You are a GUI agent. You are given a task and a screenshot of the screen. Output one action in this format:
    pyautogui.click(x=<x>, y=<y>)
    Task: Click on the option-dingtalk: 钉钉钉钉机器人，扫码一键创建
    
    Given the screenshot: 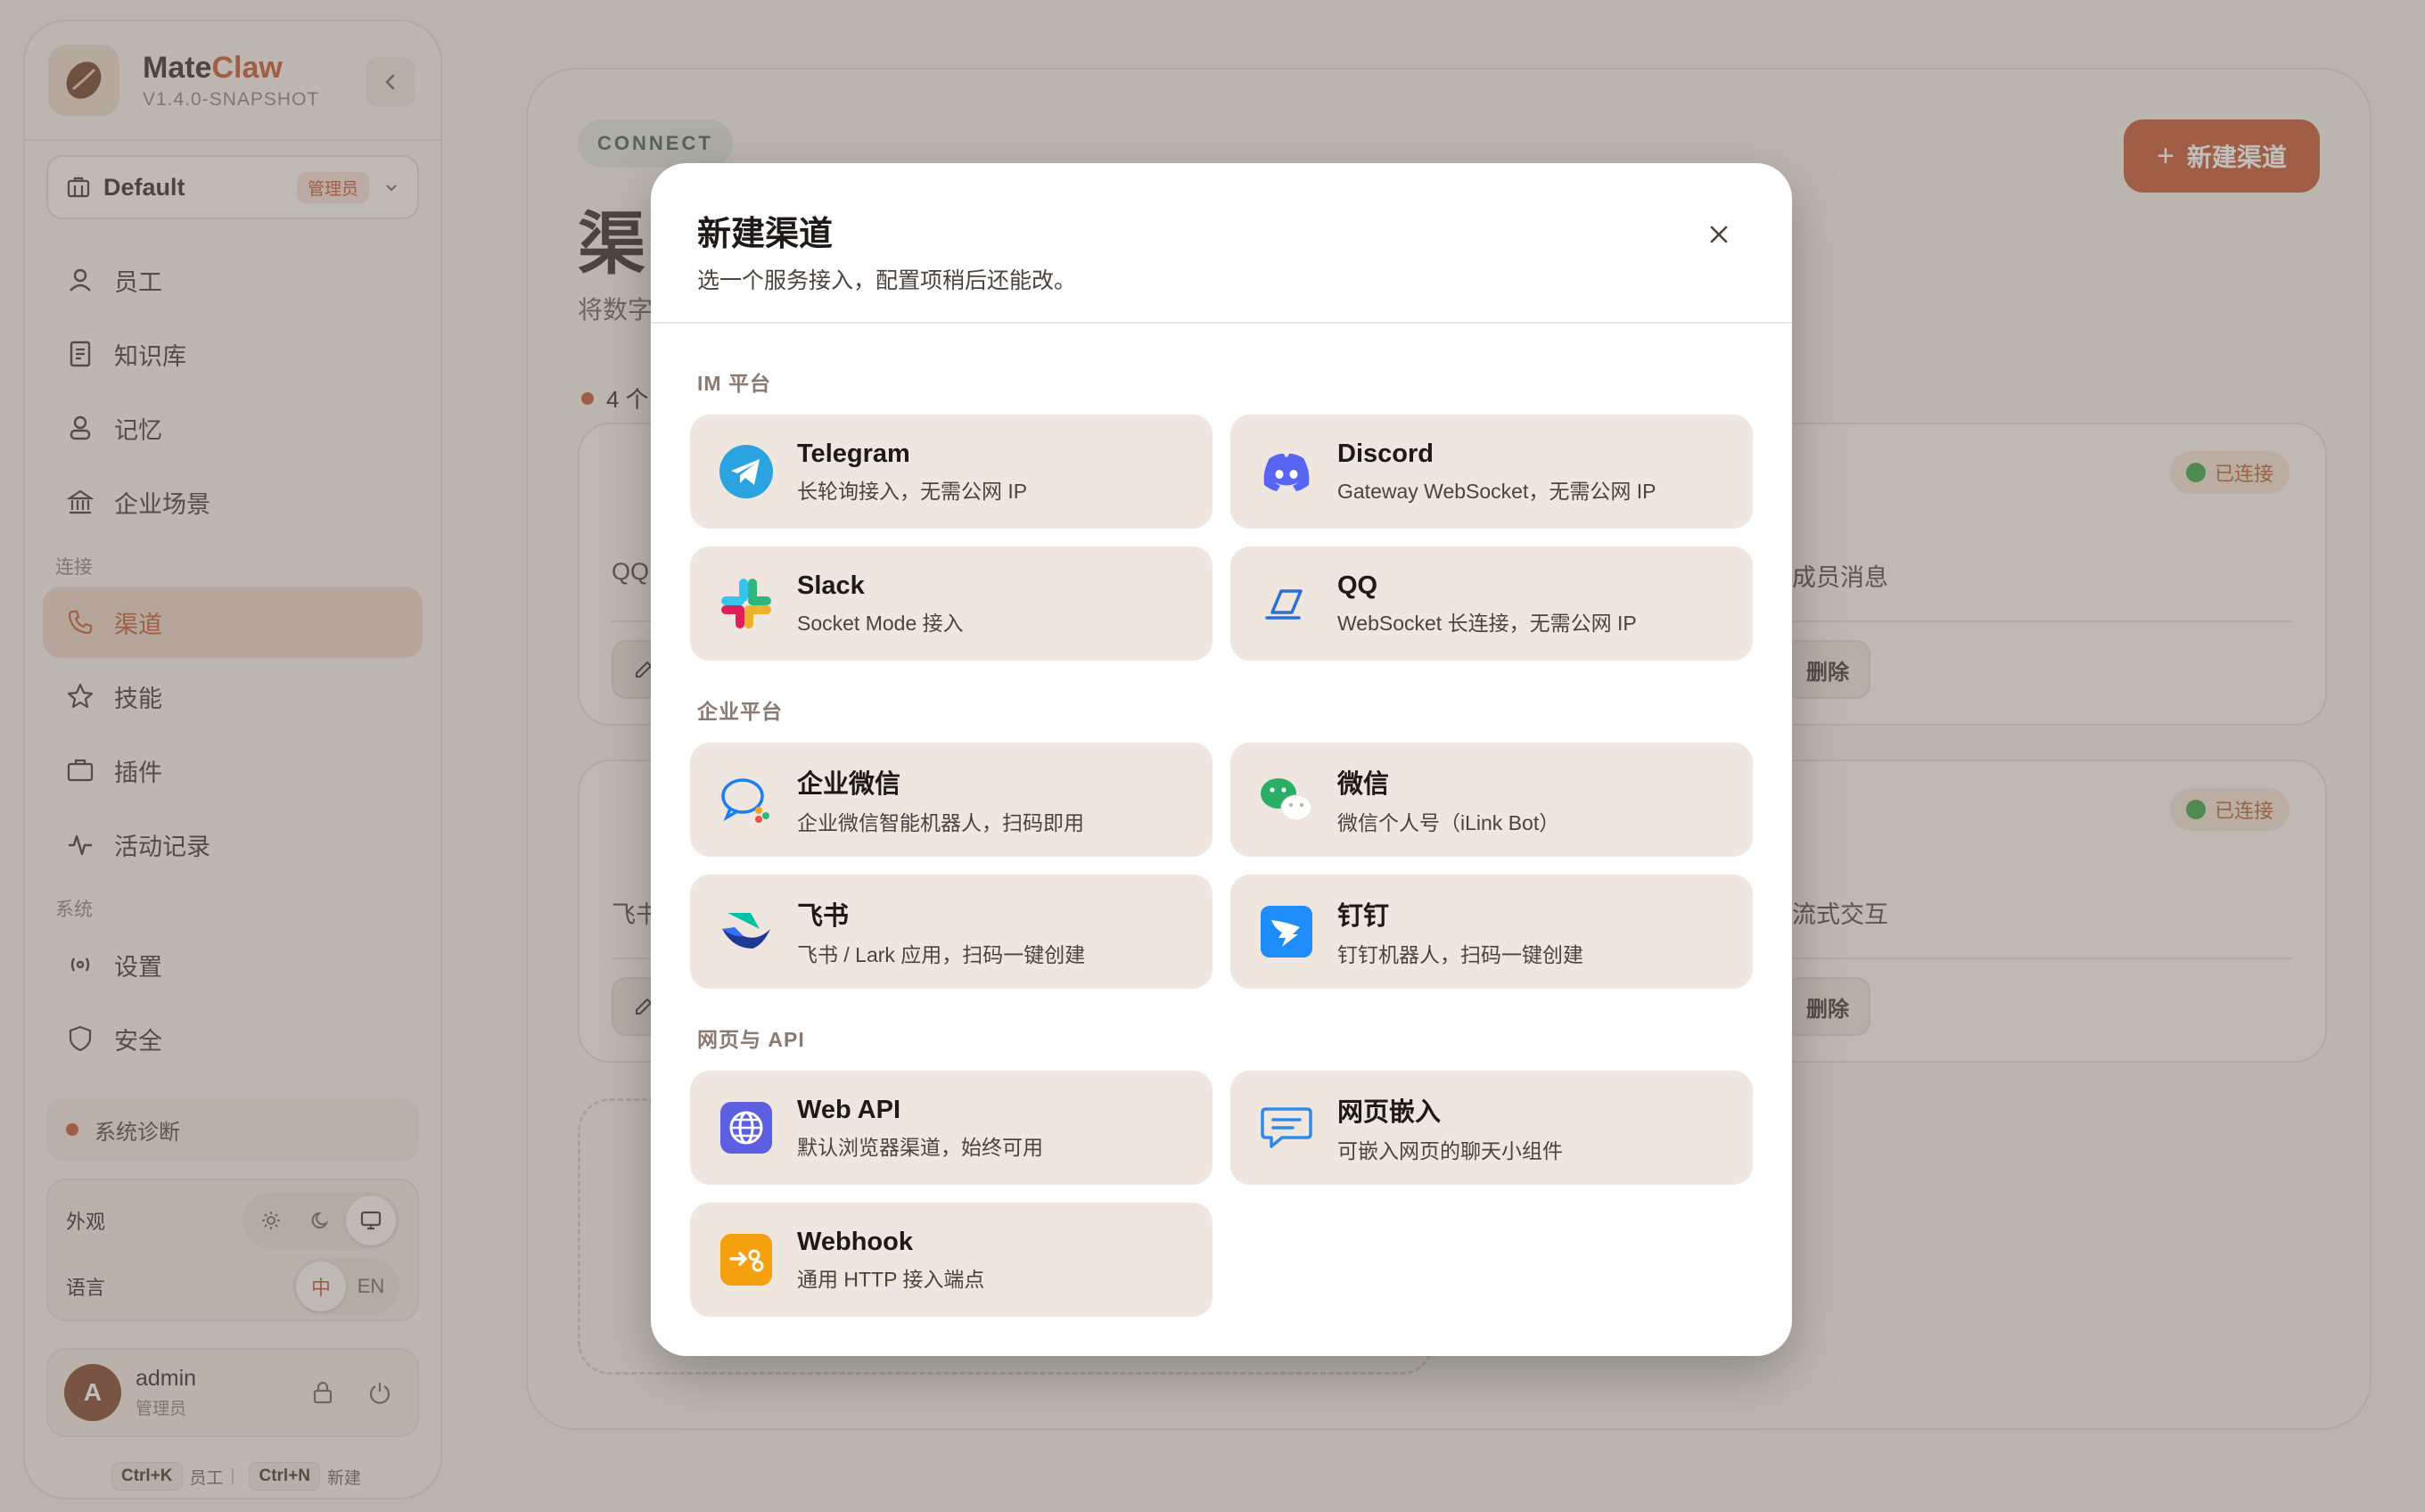 What is the action you would take?
    pyautogui.click(x=1491, y=932)
    